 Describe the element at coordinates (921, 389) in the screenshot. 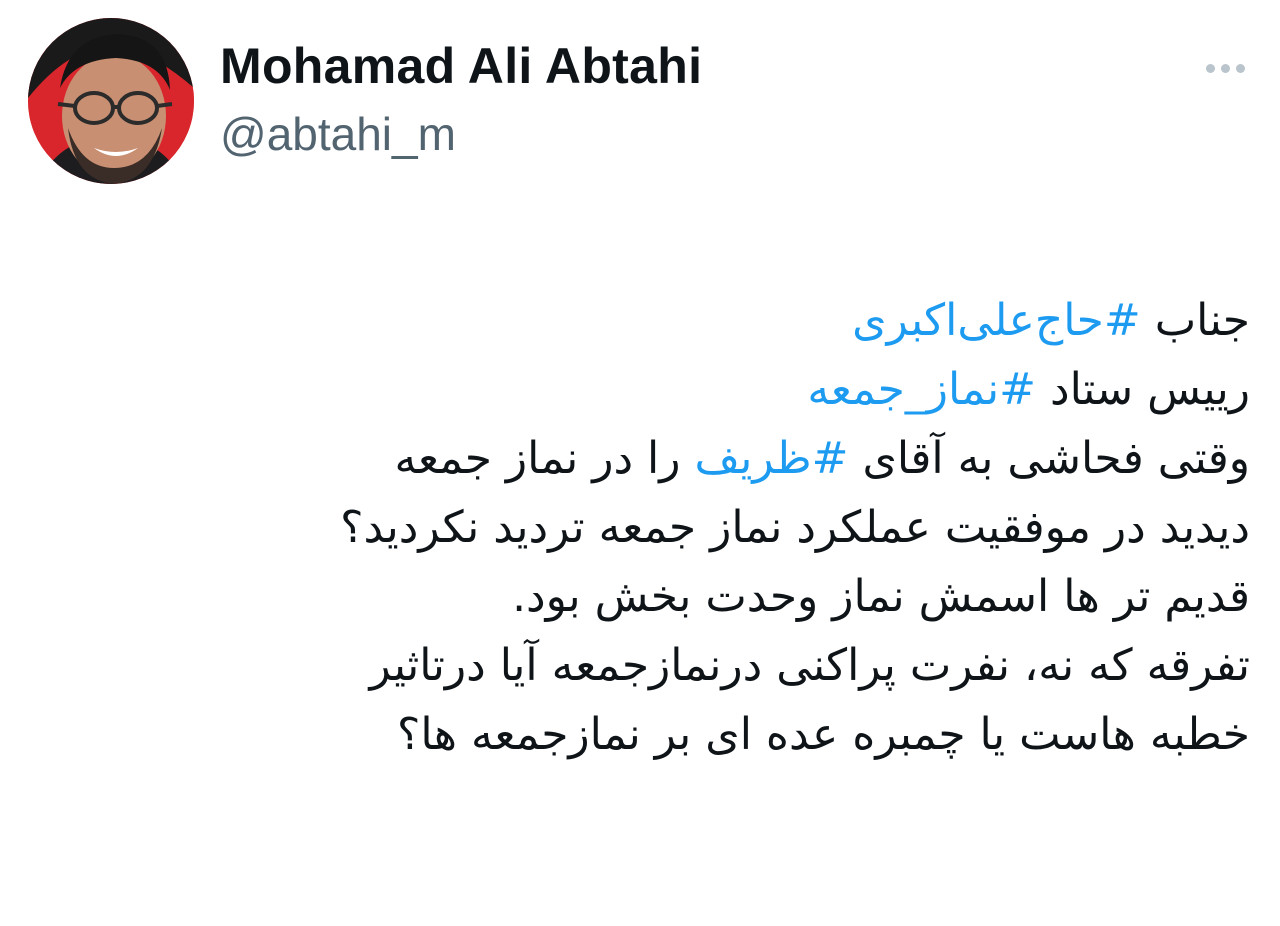

I see `hashtag-link: #نماز_جمعه` at that location.